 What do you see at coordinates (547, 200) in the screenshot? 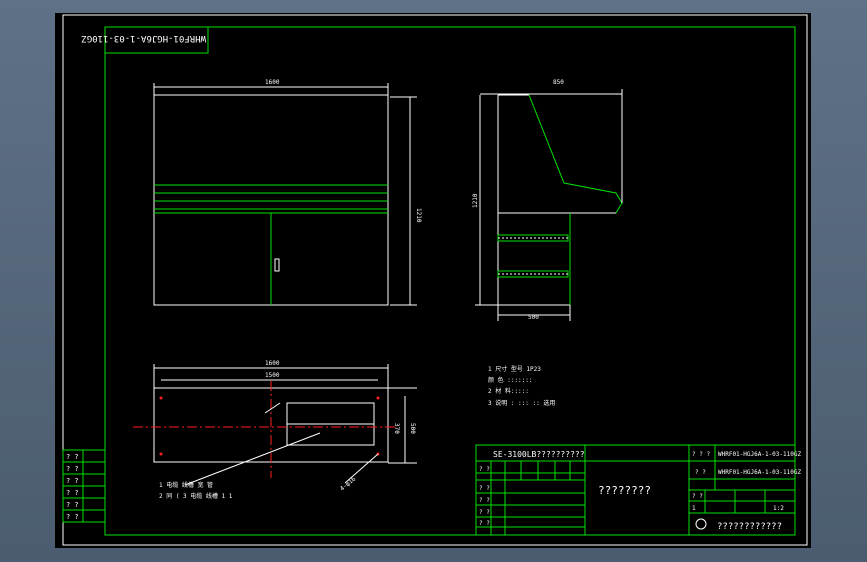
I see `side-view: 850 1210 500` at bounding box center [547, 200].